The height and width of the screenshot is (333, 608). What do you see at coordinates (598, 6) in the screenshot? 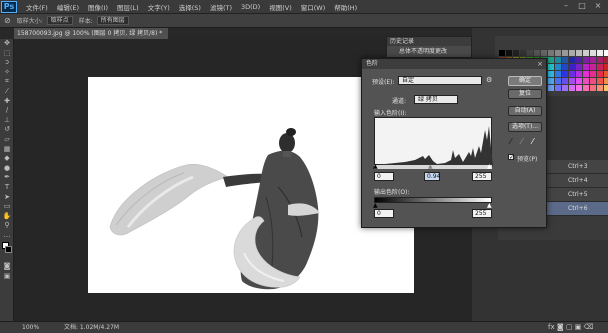
I see `close-window-icon: ×` at bounding box center [598, 6].